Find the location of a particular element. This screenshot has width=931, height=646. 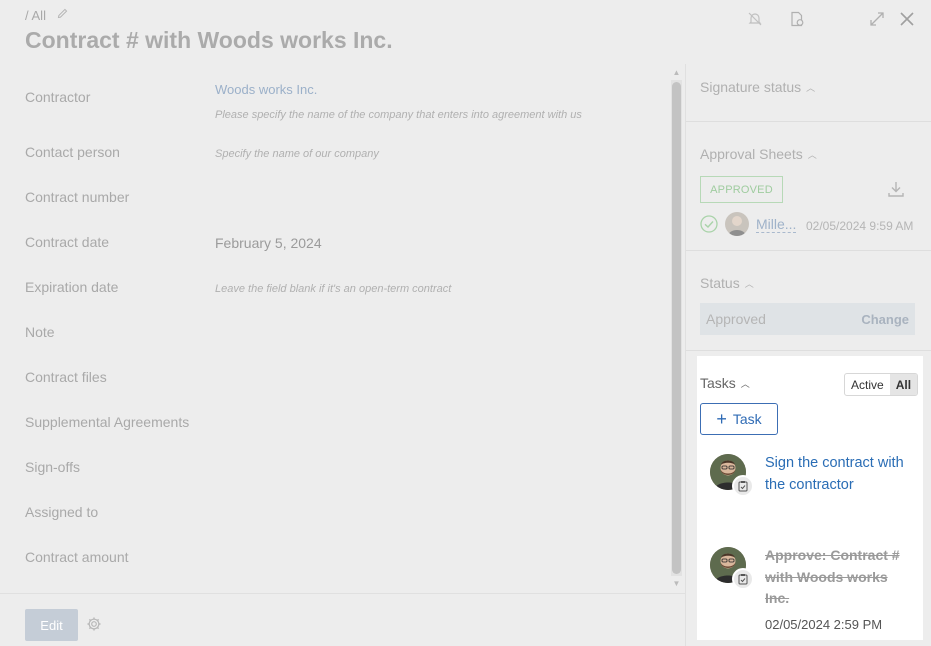

sidebar-divider is located at coordinates (685, 355).